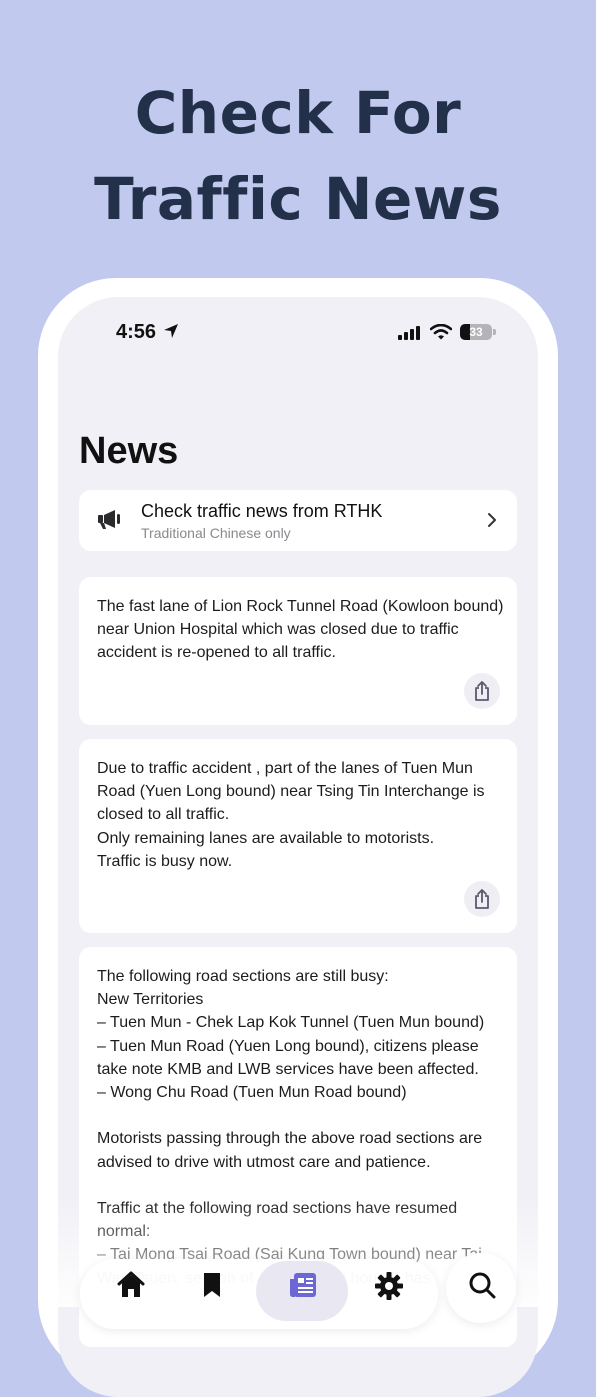 The width and height of the screenshot is (596, 1397). What do you see at coordinates (298, 113) in the screenshot?
I see `promo-headline-line1: Check For` at bounding box center [298, 113].